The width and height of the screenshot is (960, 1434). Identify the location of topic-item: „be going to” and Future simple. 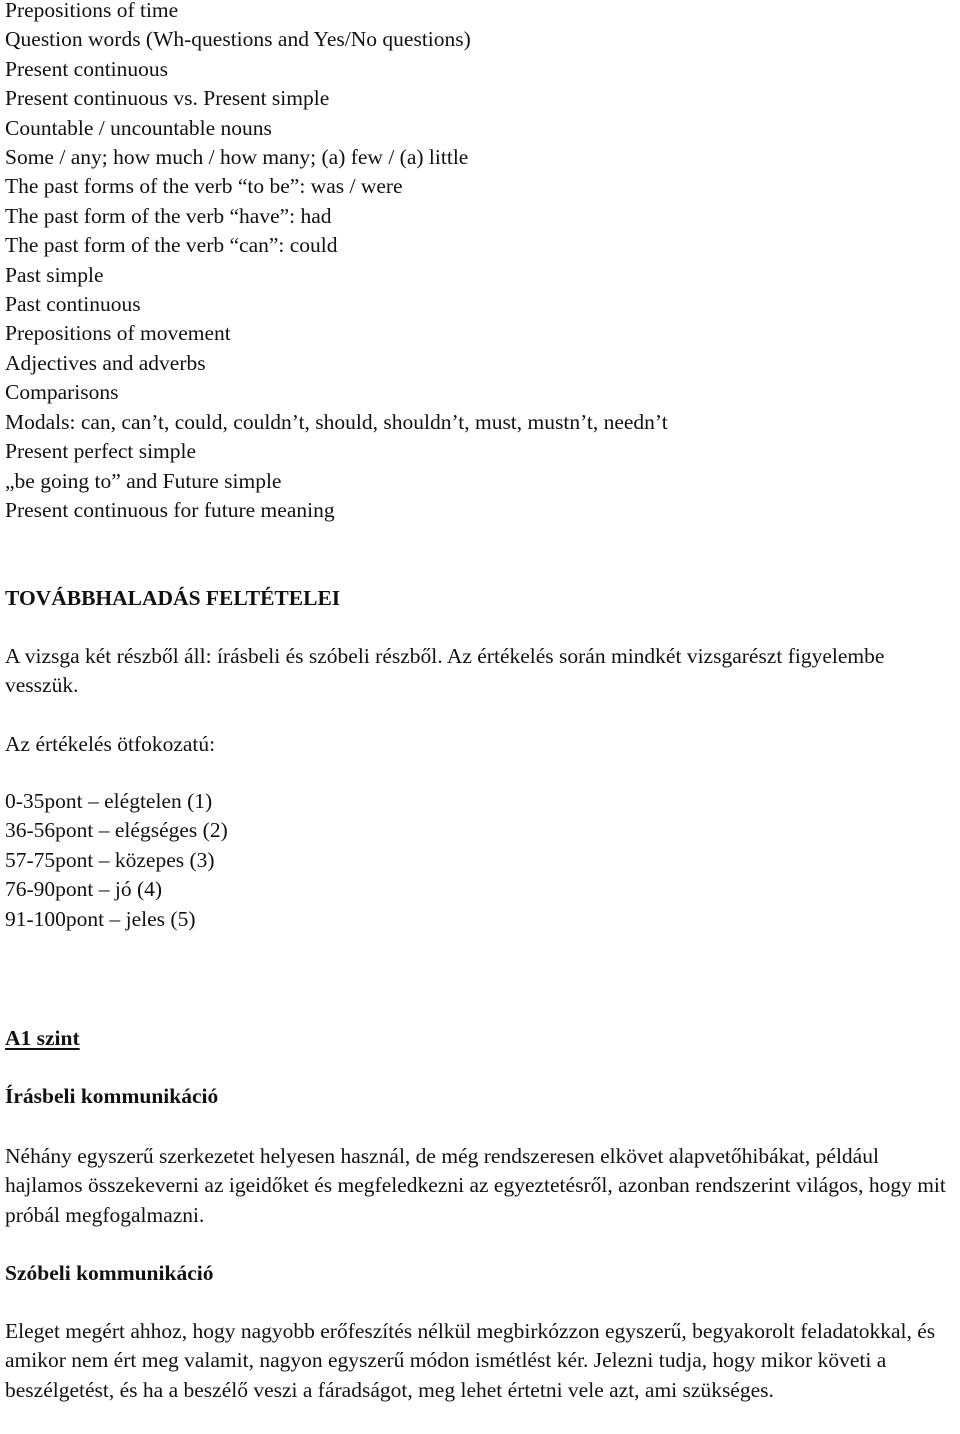
(143, 480).